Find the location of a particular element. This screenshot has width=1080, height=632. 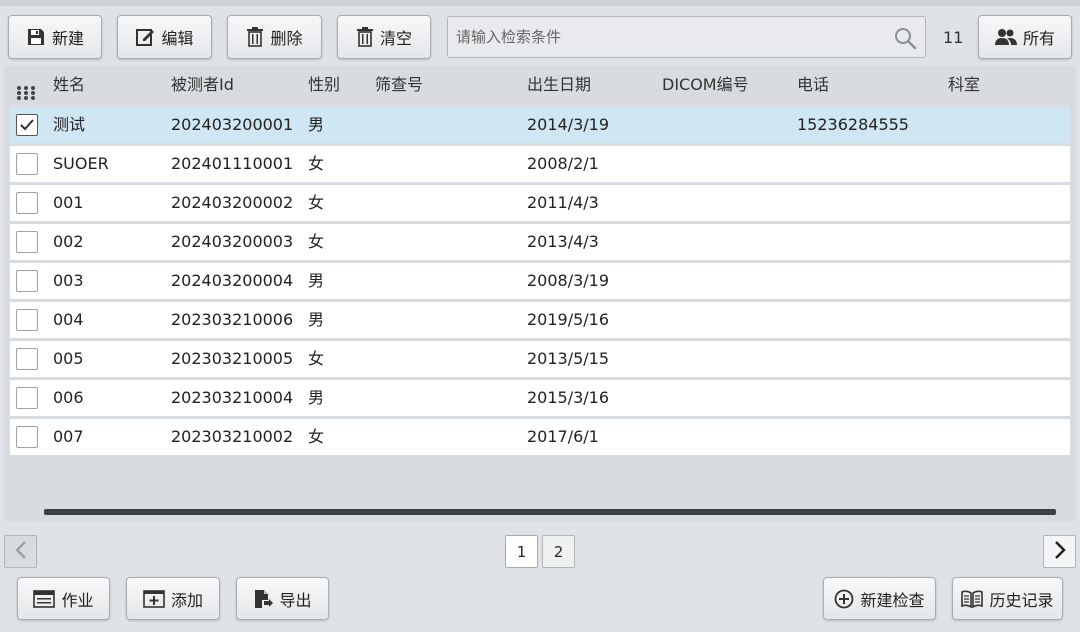

header-dicom: DICOM编号 is located at coordinates (705, 85).